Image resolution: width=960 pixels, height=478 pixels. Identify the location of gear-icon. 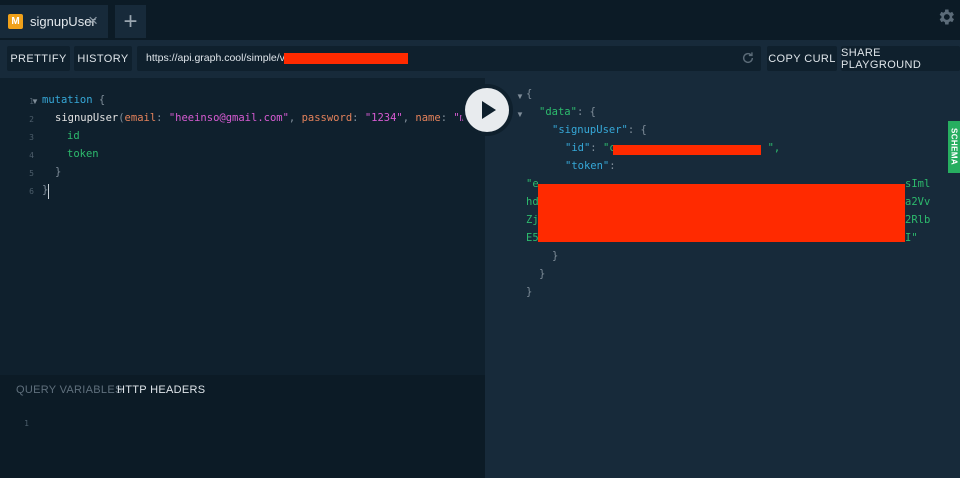
(946, 17).